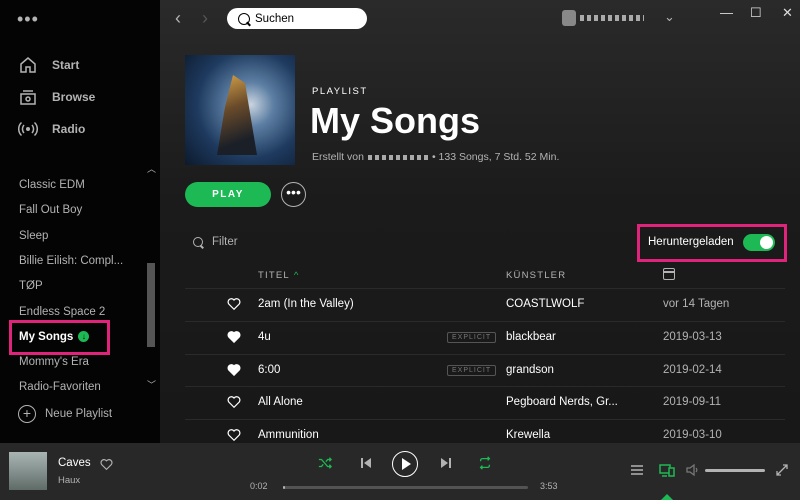  Describe the element at coordinates (693, 470) in the screenshot. I see `volume-icon` at that location.